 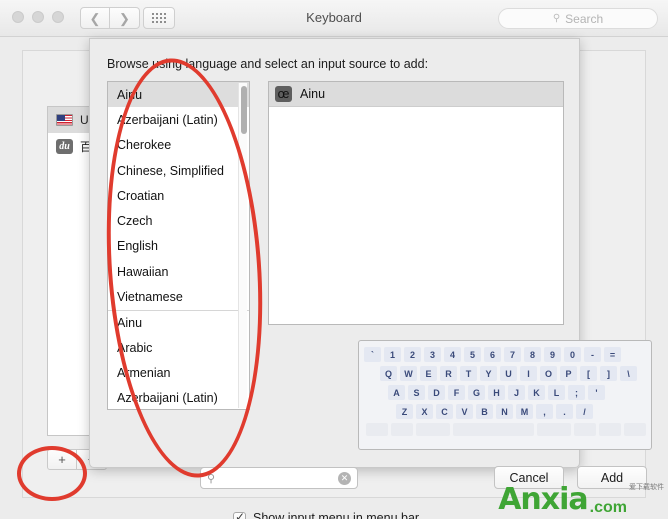 I want to click on language-label: Chinese, Simplified, so click(x=170, y=170).